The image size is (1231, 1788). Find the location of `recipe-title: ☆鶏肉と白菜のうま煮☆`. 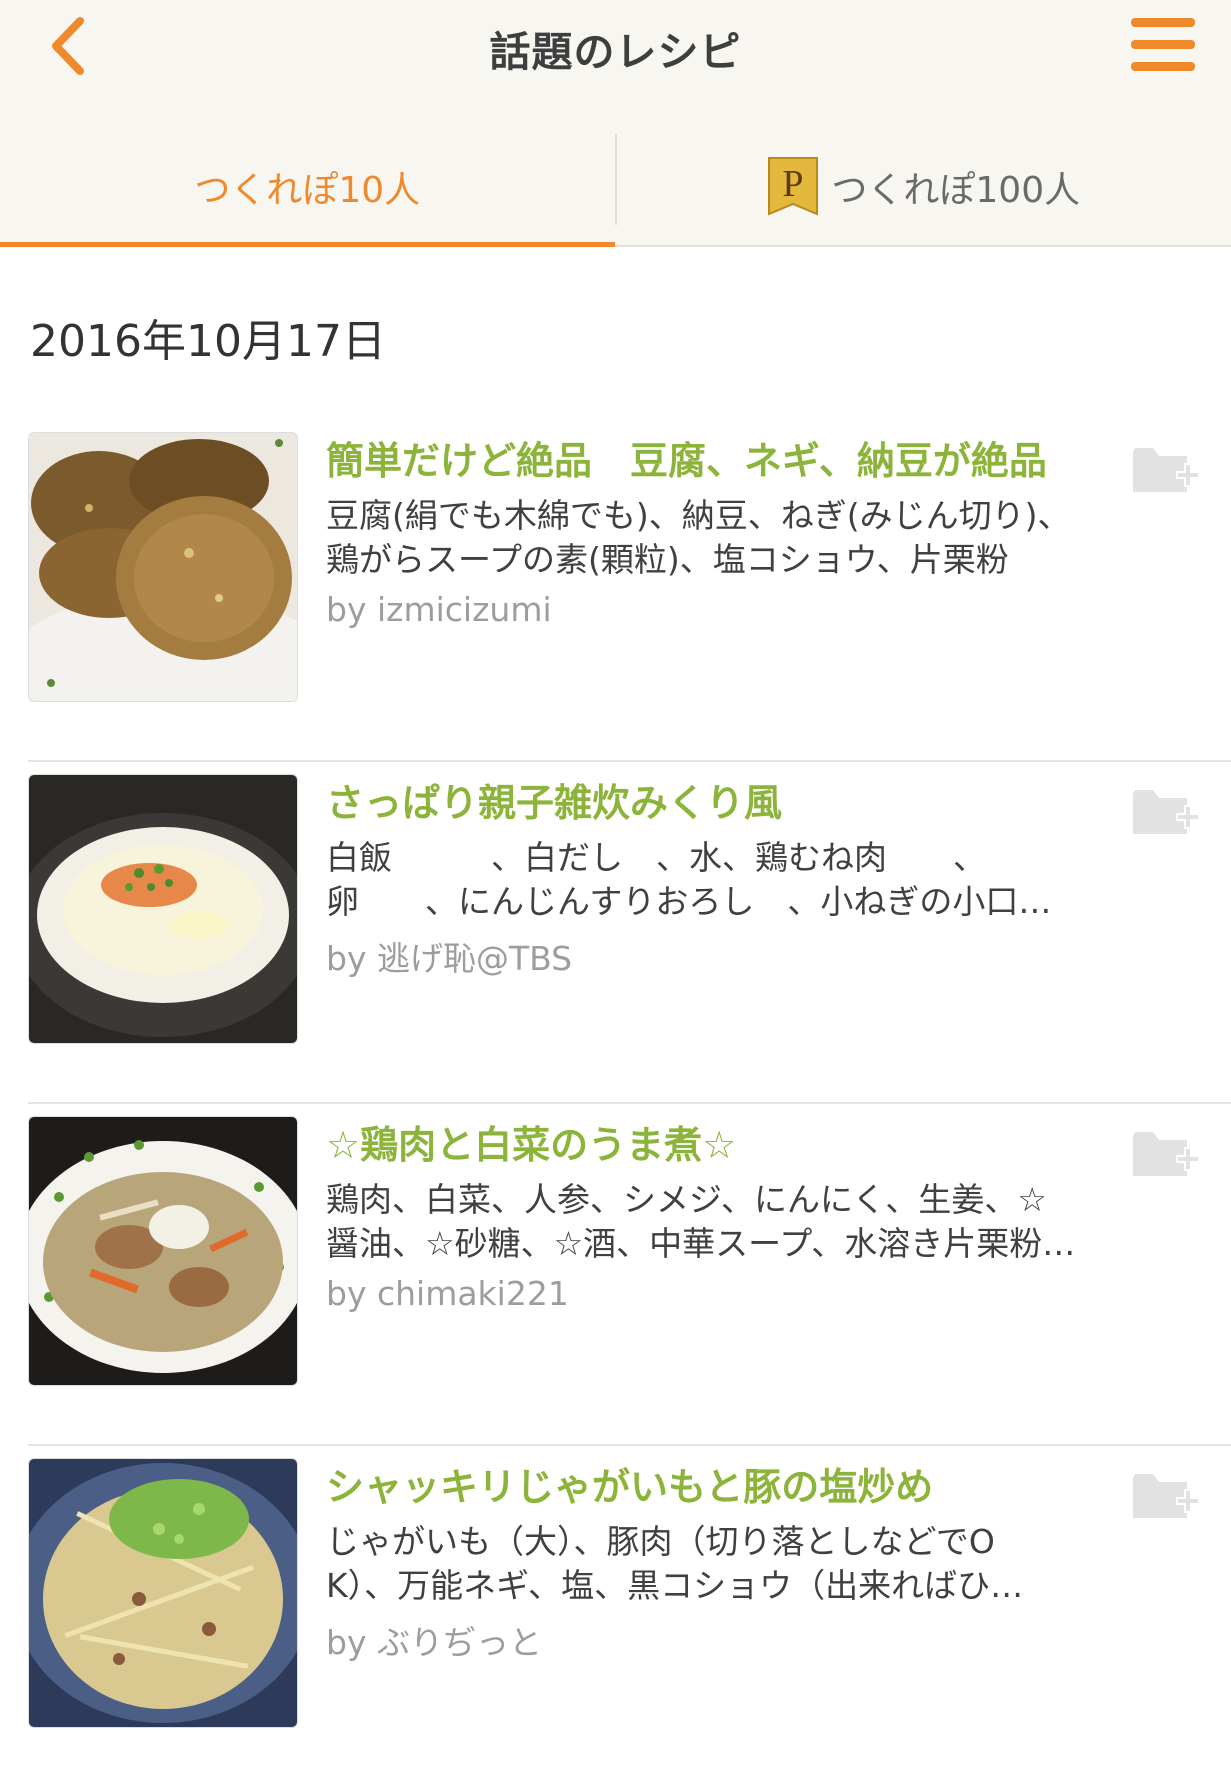

recipe-title: ☆鶏肉と白菜のうま煮☆ is located at coordinates (716, 1141).